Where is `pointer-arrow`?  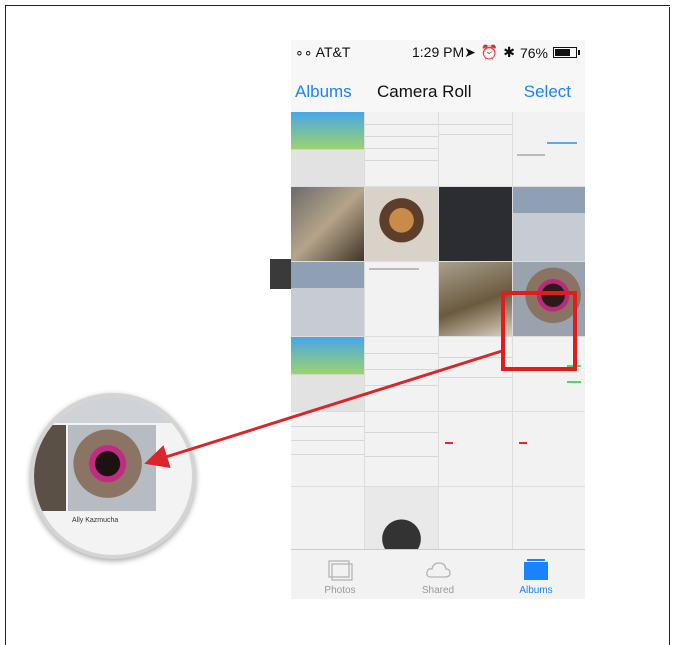 pointer-arrow is located at coordinates (323, 409).